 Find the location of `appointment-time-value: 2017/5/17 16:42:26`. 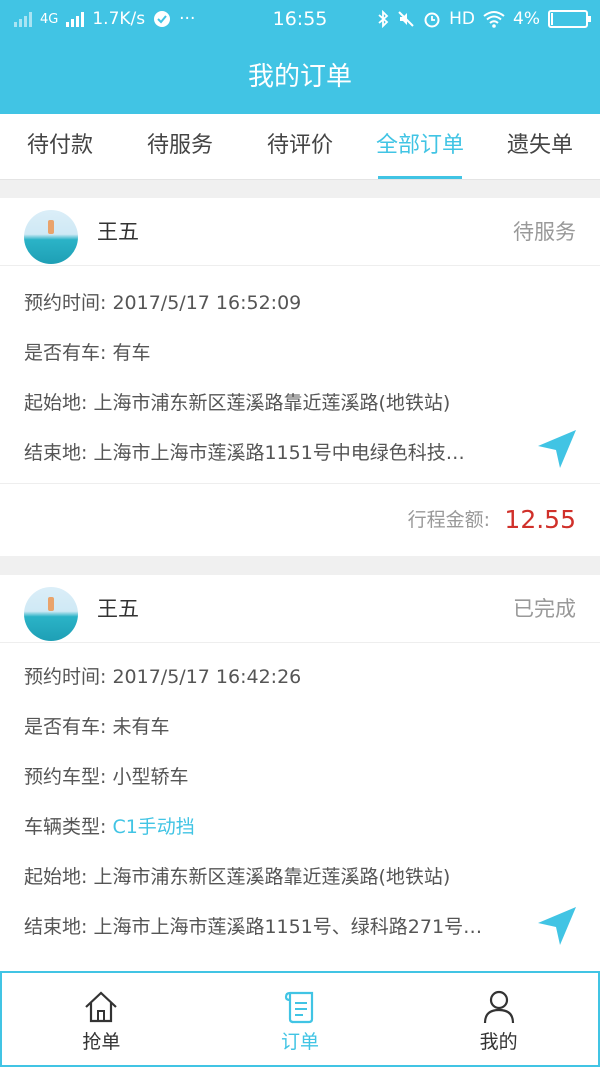

appointment-time-value: 2017/5/17 16:42:26 is located at coordinates (207, 677).